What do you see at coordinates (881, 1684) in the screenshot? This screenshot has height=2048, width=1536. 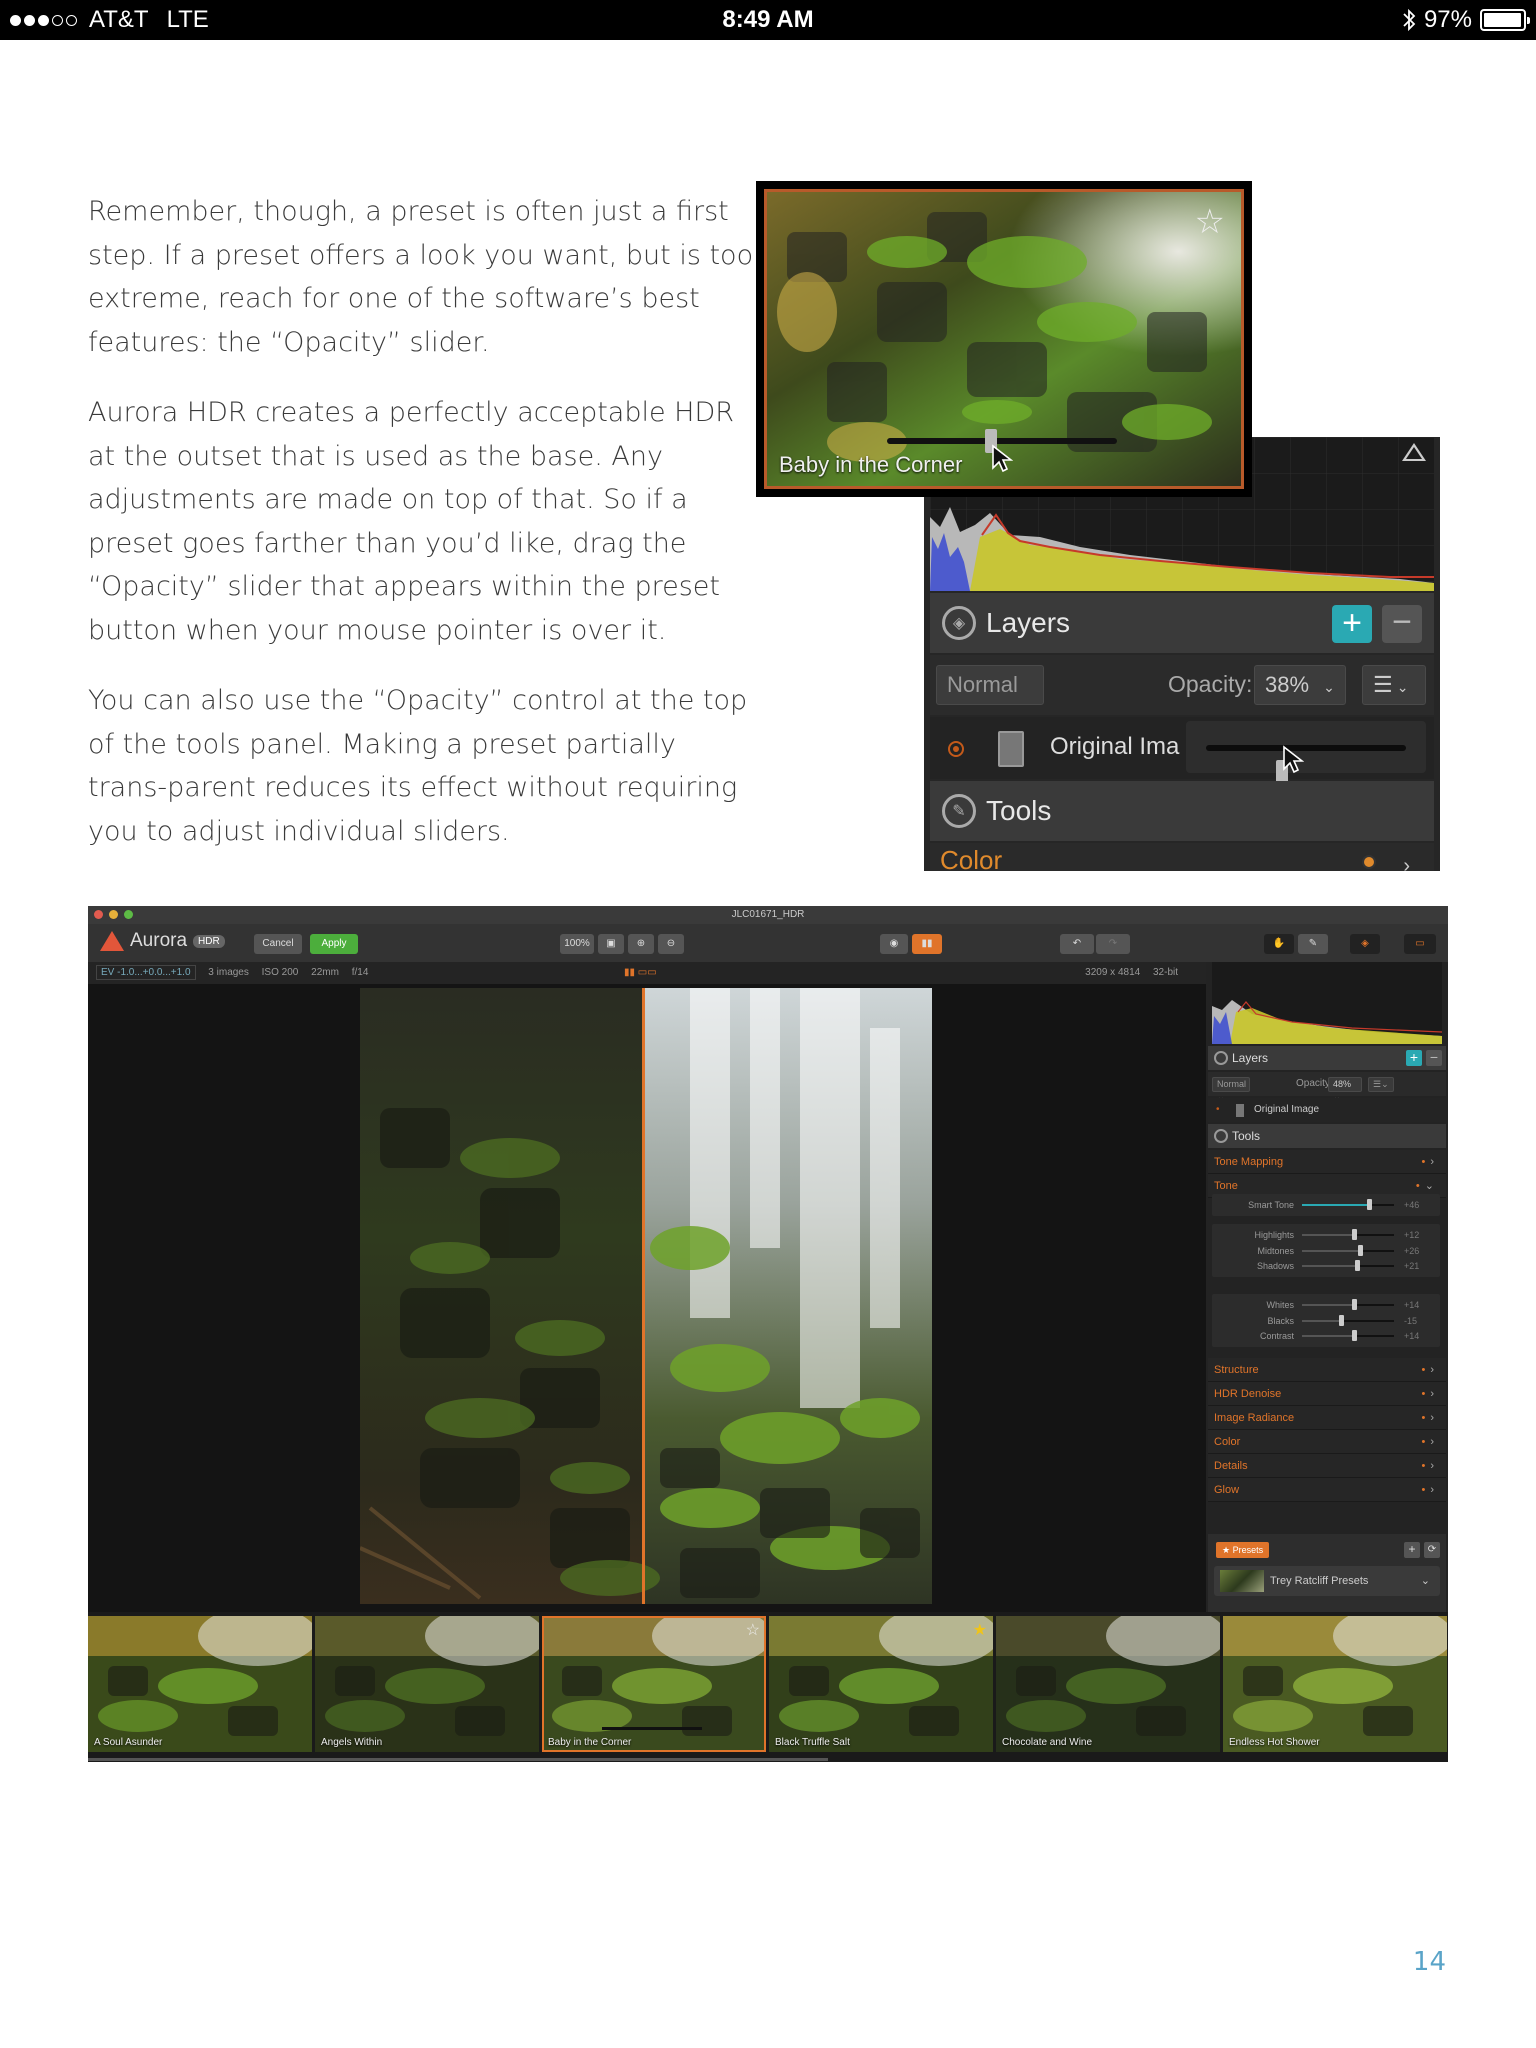 I see `preset-thumbnail: ★ Black Truffle Salt` at bounding box center [881, 1684].